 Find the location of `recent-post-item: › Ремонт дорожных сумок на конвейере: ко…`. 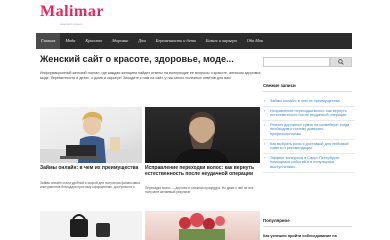

recent-post-item: › Ремонт дорожных сумок на конвейере: ко… is located at coordinates (309, 130).